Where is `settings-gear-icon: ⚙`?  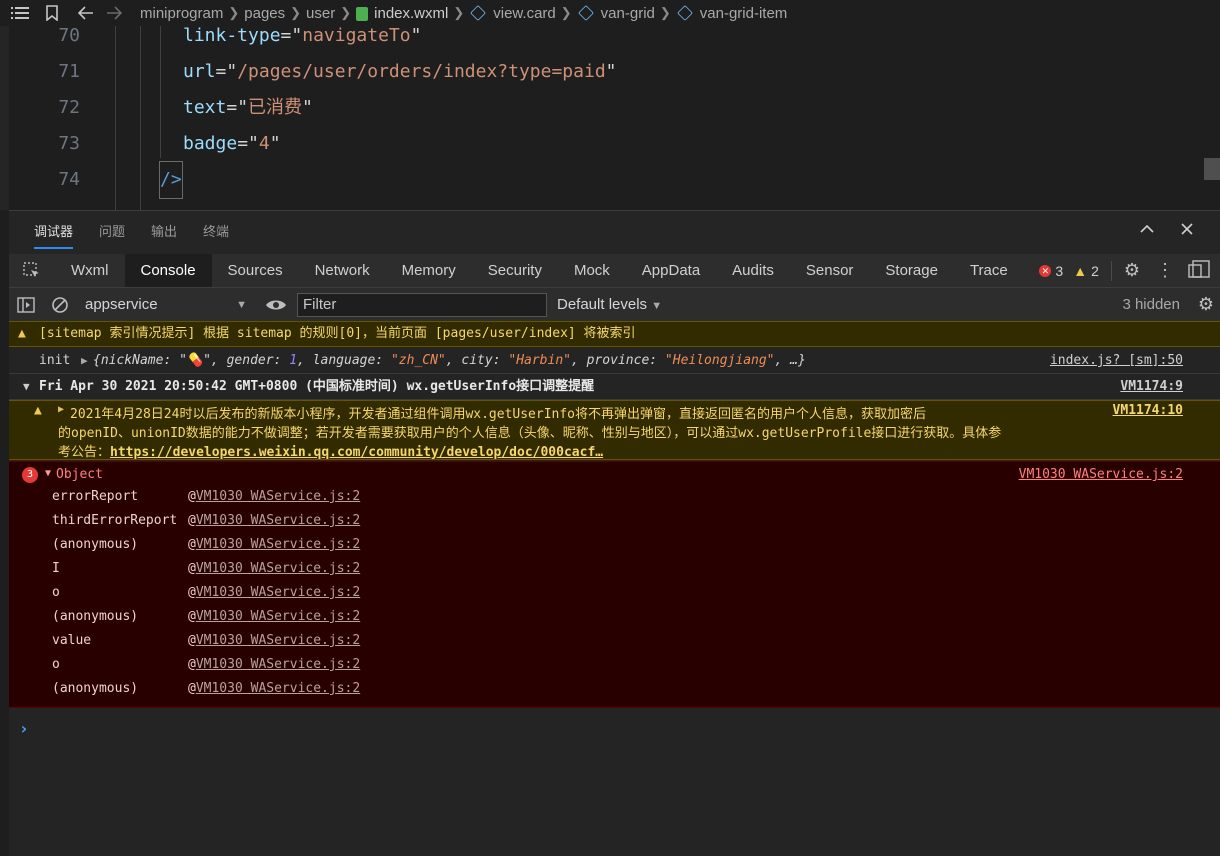
settings-gear-icon: ⚙ is located at coordinates (1132, 270).